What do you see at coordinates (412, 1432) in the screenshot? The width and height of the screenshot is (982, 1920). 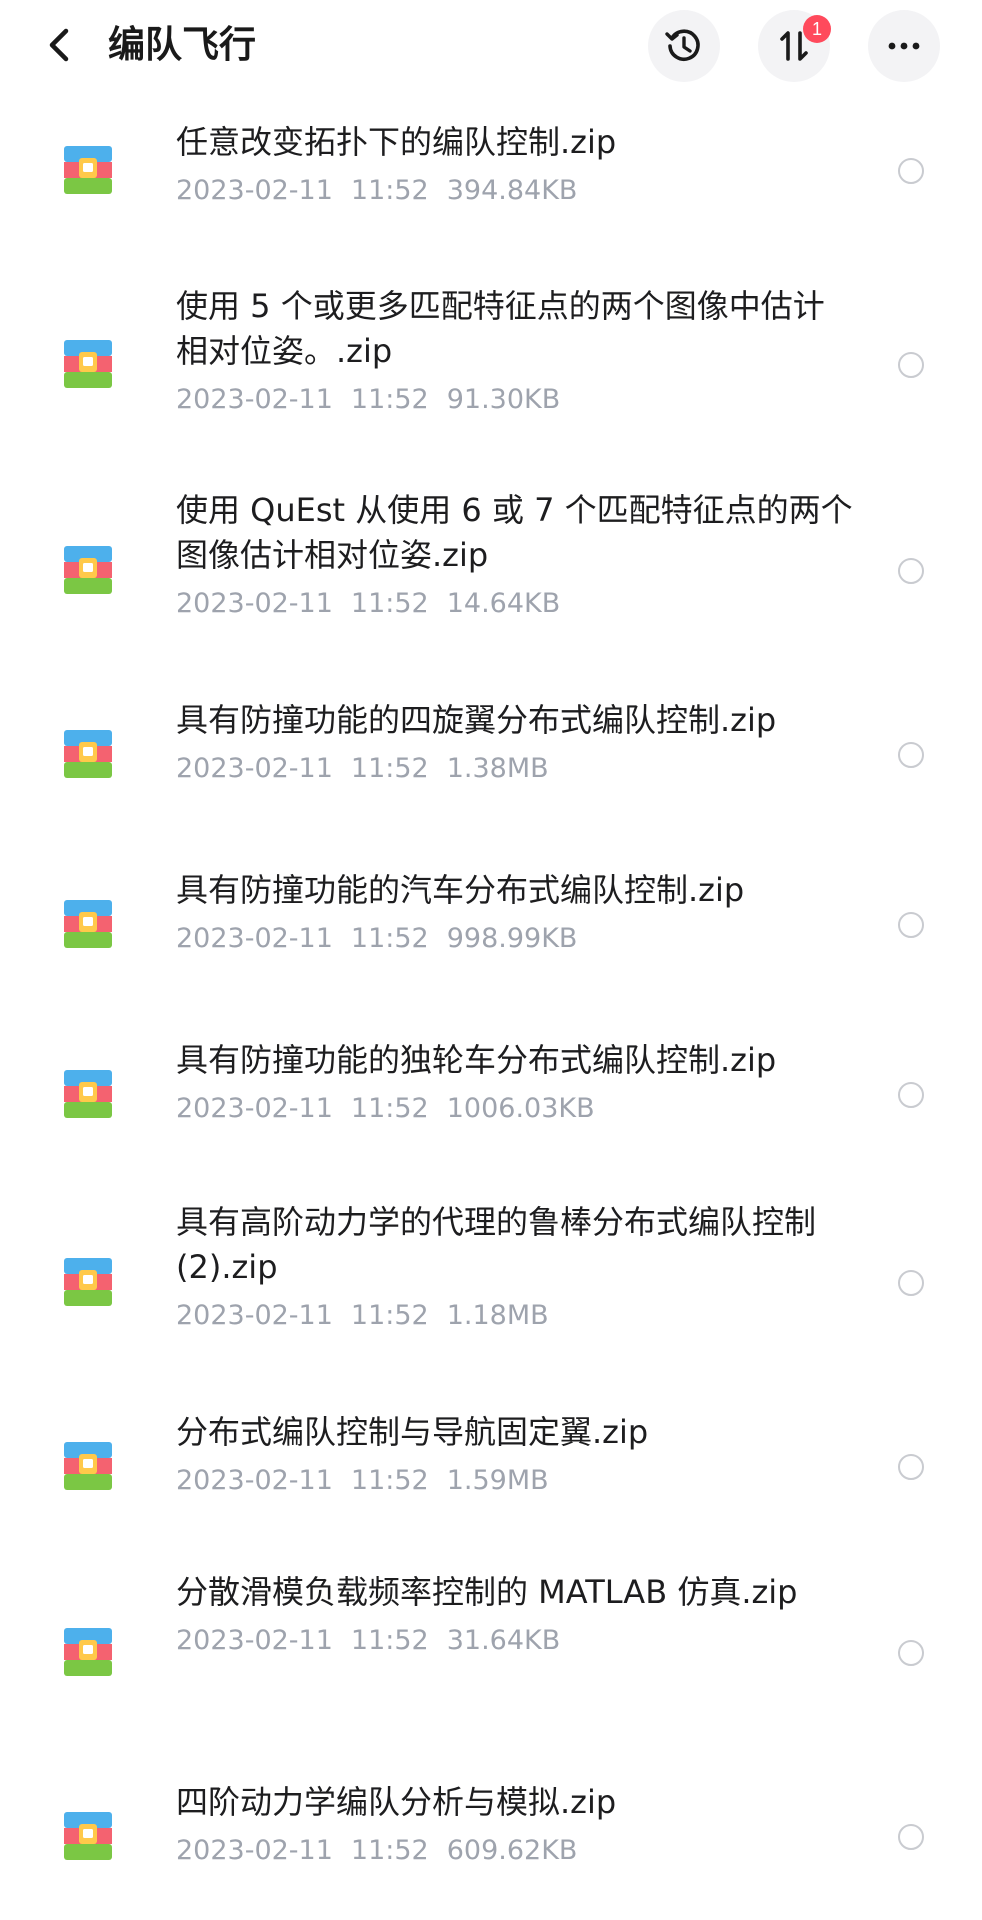 I see `file-name: 分布式编队控制与导航固定翼.zip` at bounding box center [412, 1432].